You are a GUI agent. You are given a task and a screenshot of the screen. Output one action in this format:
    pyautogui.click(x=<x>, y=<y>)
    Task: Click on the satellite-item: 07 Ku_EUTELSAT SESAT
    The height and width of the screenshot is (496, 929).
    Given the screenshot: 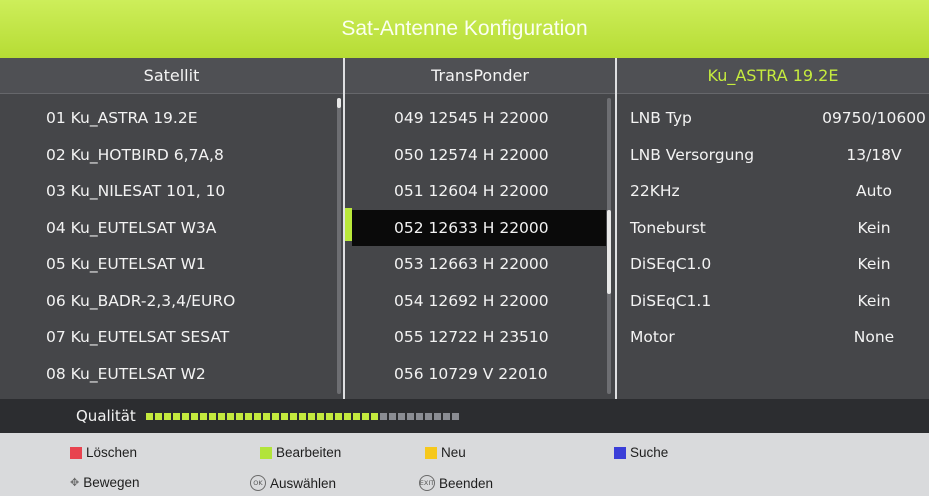 What is the action you would take?
    pyautogui.click(x=168, y=337)
    